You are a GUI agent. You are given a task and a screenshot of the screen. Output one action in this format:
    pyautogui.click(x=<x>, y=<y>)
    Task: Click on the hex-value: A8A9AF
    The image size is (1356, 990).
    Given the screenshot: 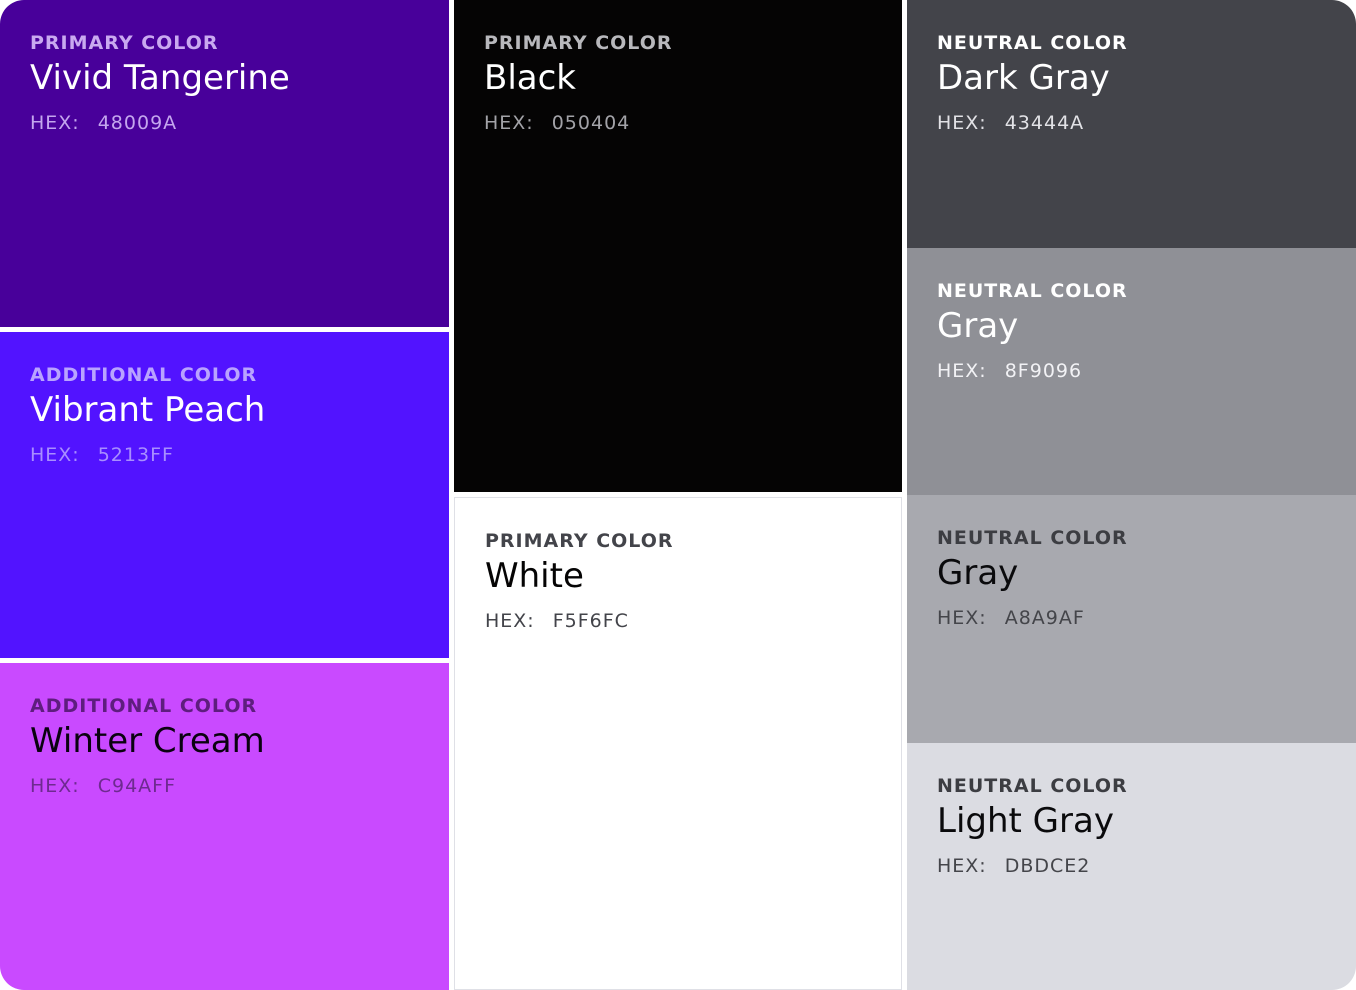 What is the action you would take?
    pyautogui.click(x=1044, y=618)
    